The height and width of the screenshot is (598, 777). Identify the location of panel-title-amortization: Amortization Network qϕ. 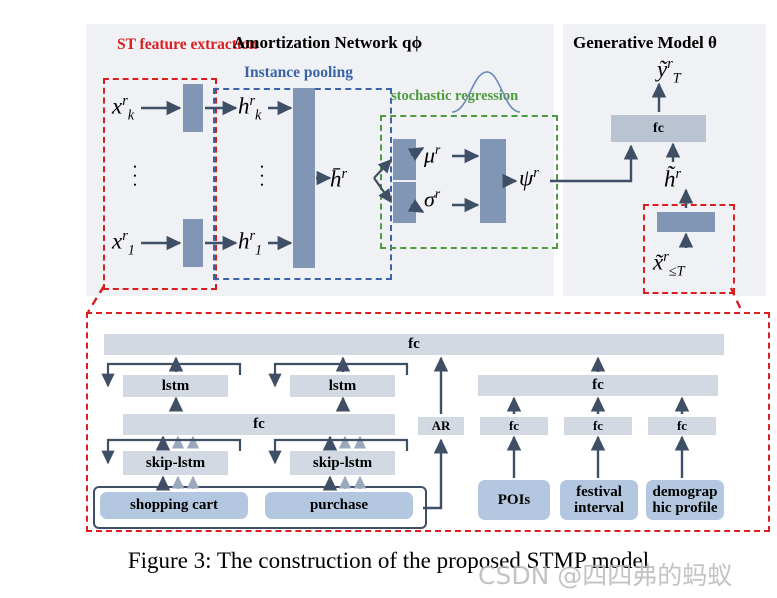
(328, 42).